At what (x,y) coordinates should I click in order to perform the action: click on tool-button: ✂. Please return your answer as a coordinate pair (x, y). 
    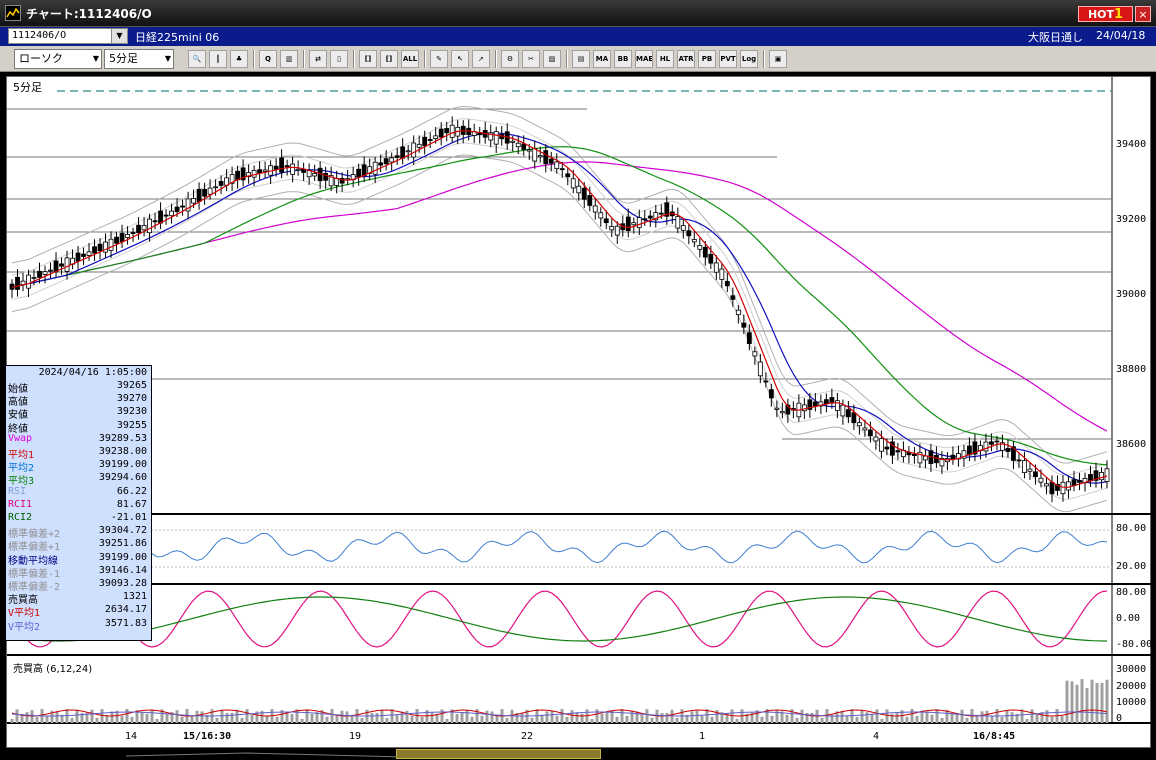
    Looking at the image, I should click on (531, 59).